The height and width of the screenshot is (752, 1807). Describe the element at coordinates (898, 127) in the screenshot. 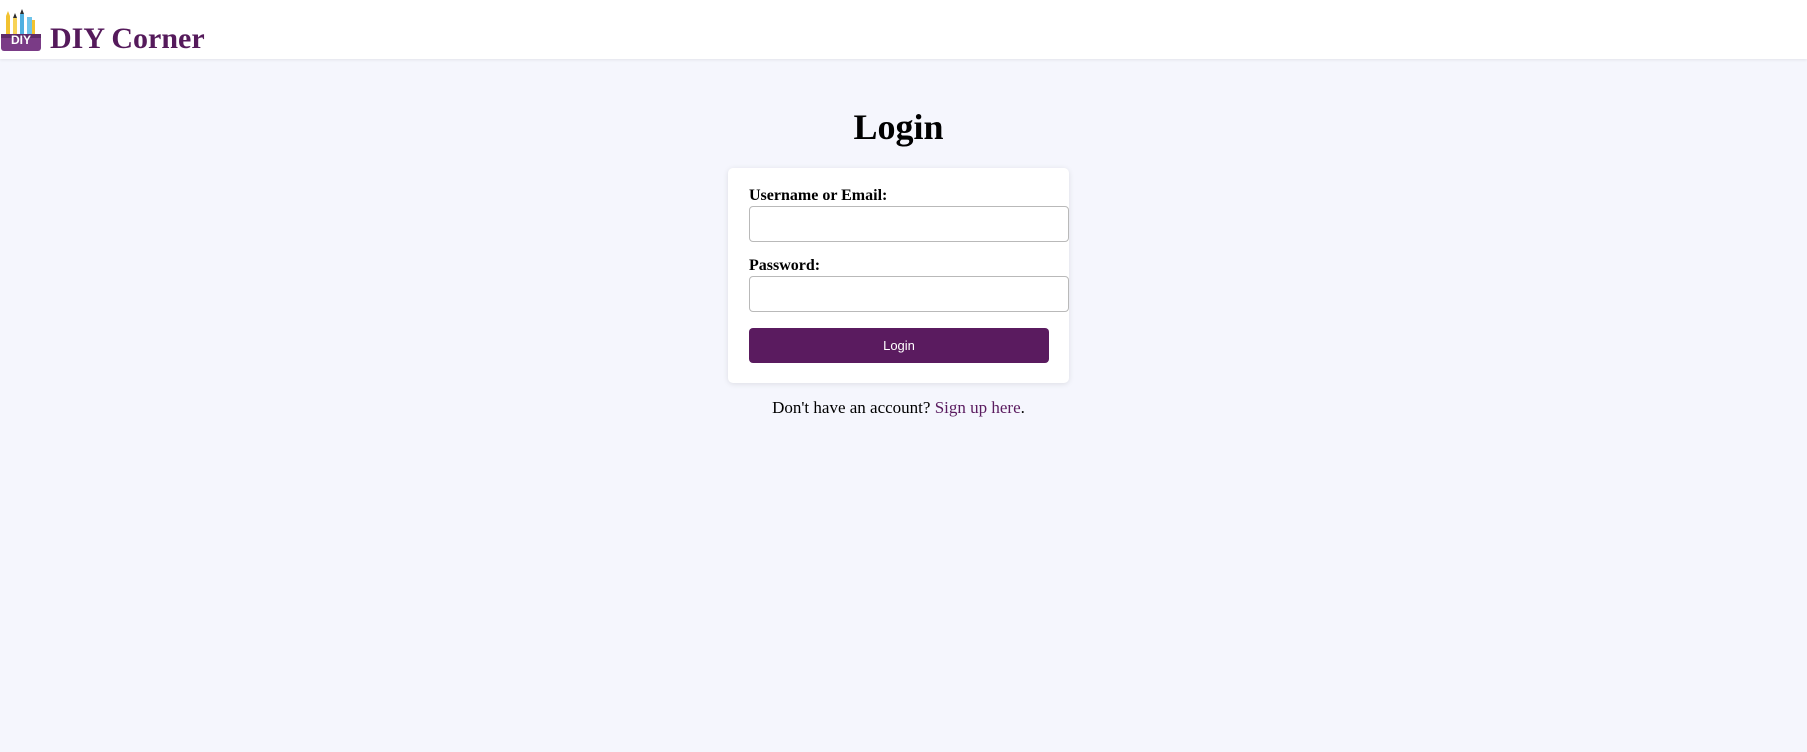

I see `page-title: Login` at that location.